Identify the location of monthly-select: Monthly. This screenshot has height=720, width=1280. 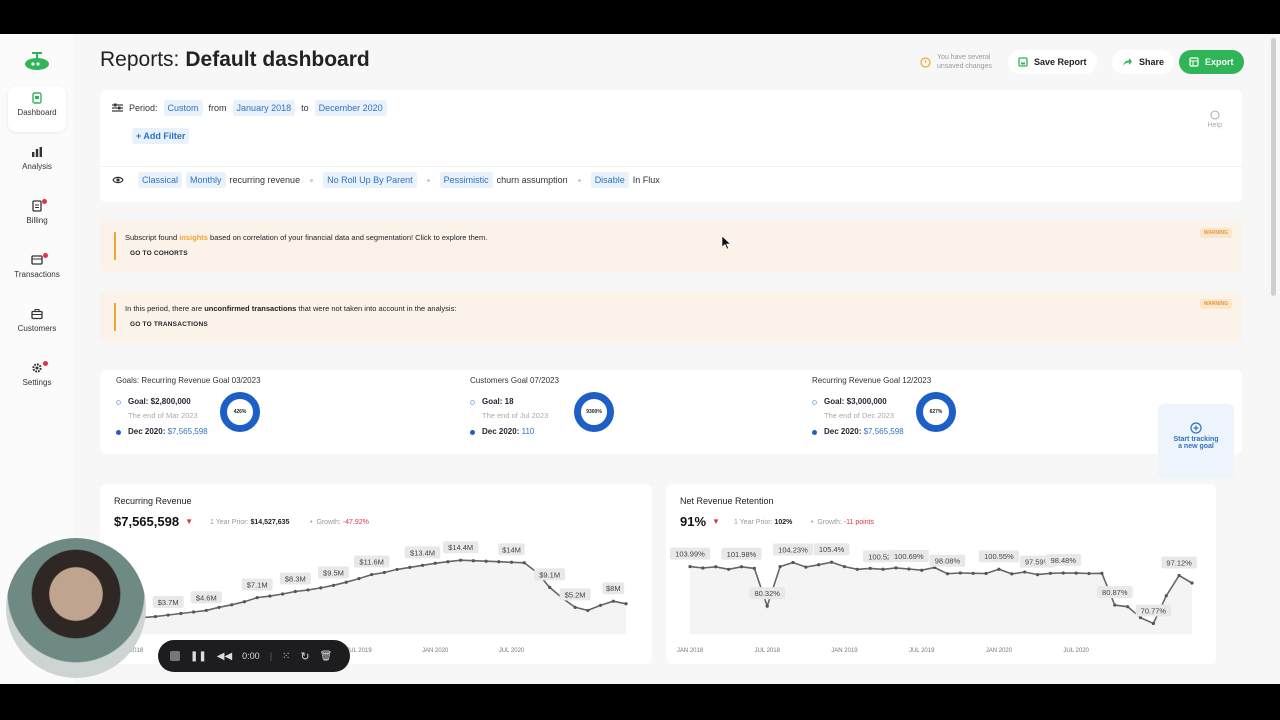
(206, 180).